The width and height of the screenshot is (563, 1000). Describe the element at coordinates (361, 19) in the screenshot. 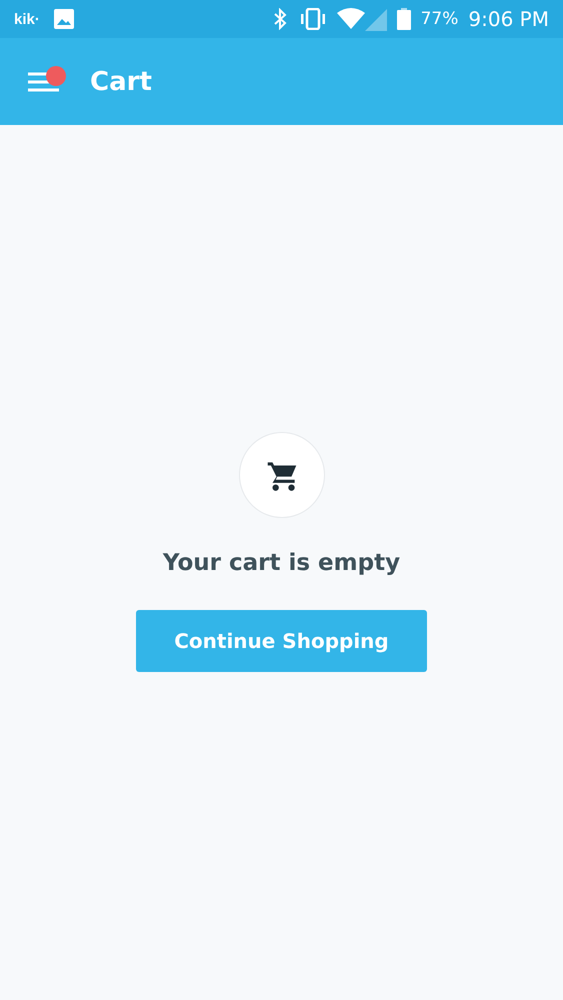

I see `signal-icon` at that location.